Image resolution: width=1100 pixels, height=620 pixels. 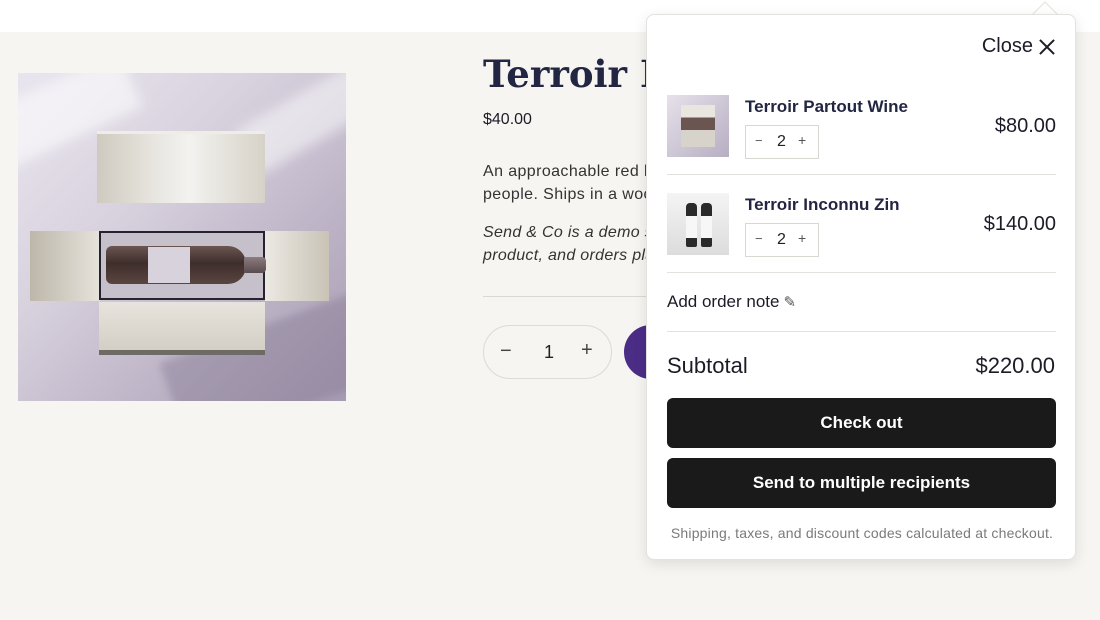 I want to click on send-to-multiple-recipients-button: Send to multiple recipients, so click(x=861, y=483).